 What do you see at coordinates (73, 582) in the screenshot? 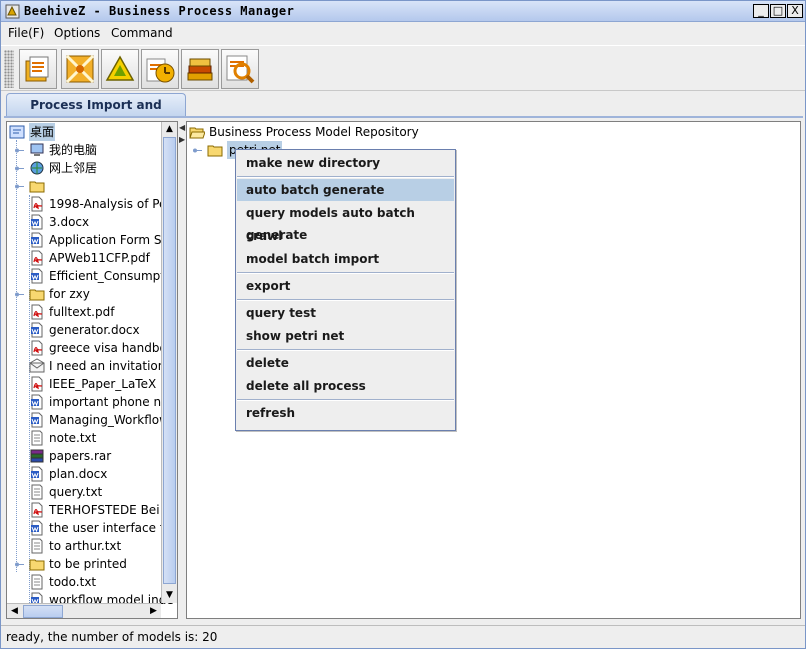
I see `tree-item-label: todo.txt` at bounding box center [73, 582].